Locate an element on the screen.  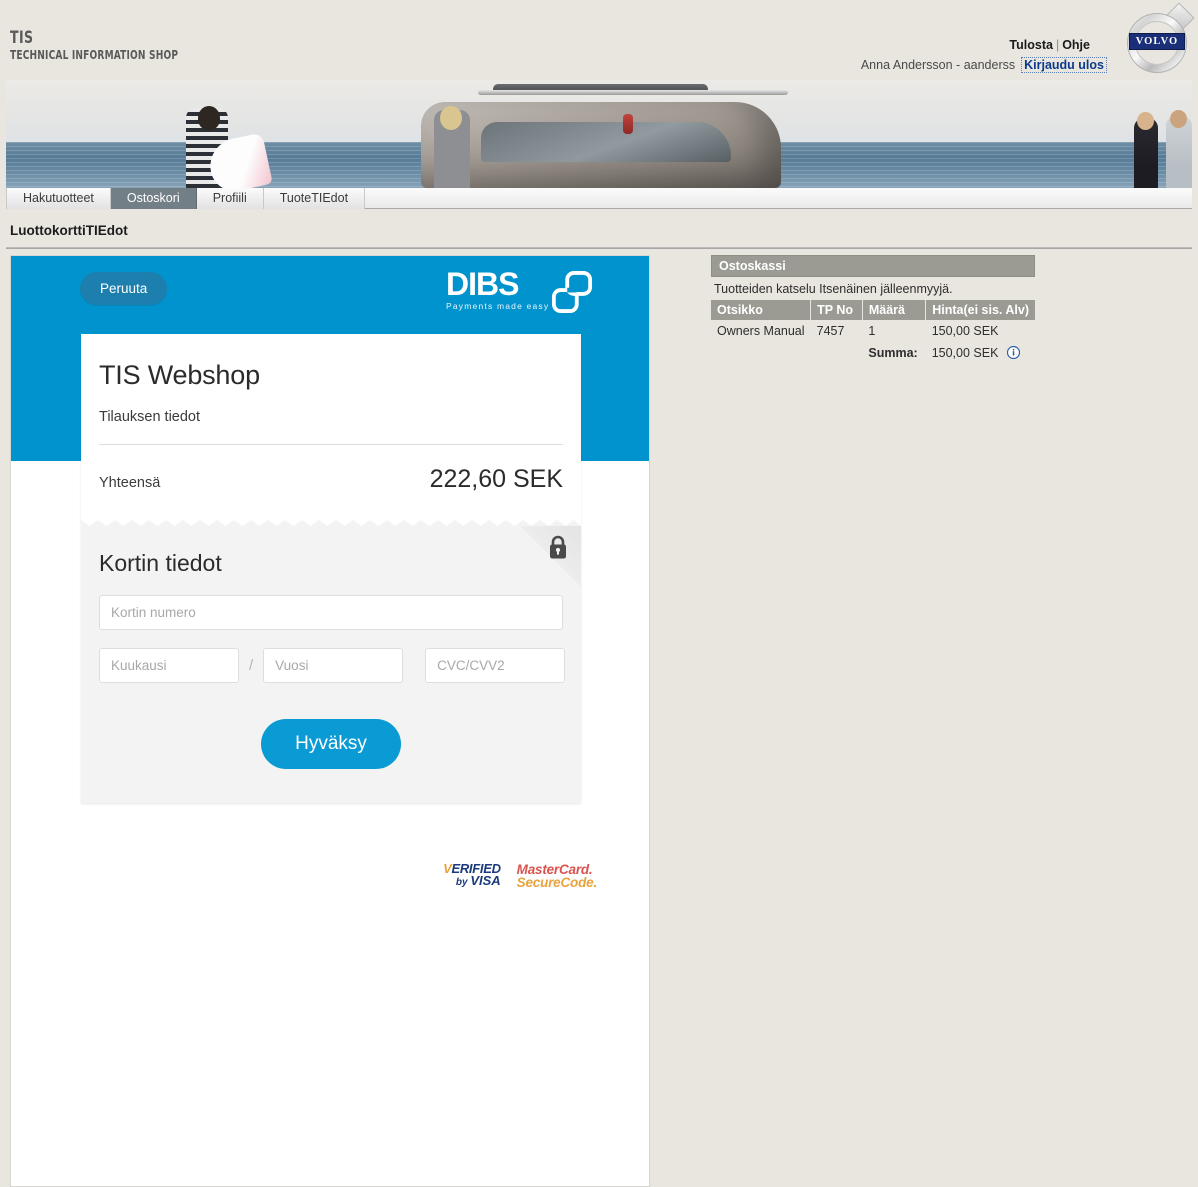
expiry-row: / is located at coordinates (332, 658).